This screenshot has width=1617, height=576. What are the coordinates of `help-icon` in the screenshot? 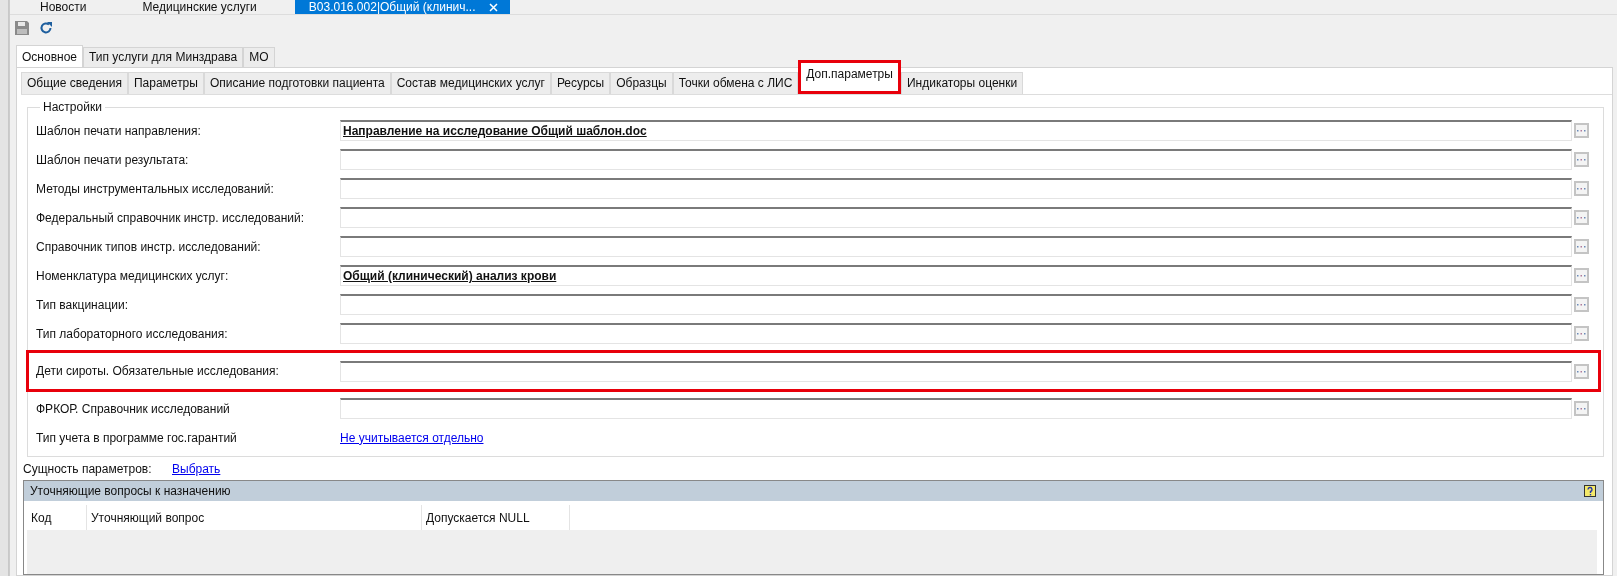 It's located at (1590, 491).